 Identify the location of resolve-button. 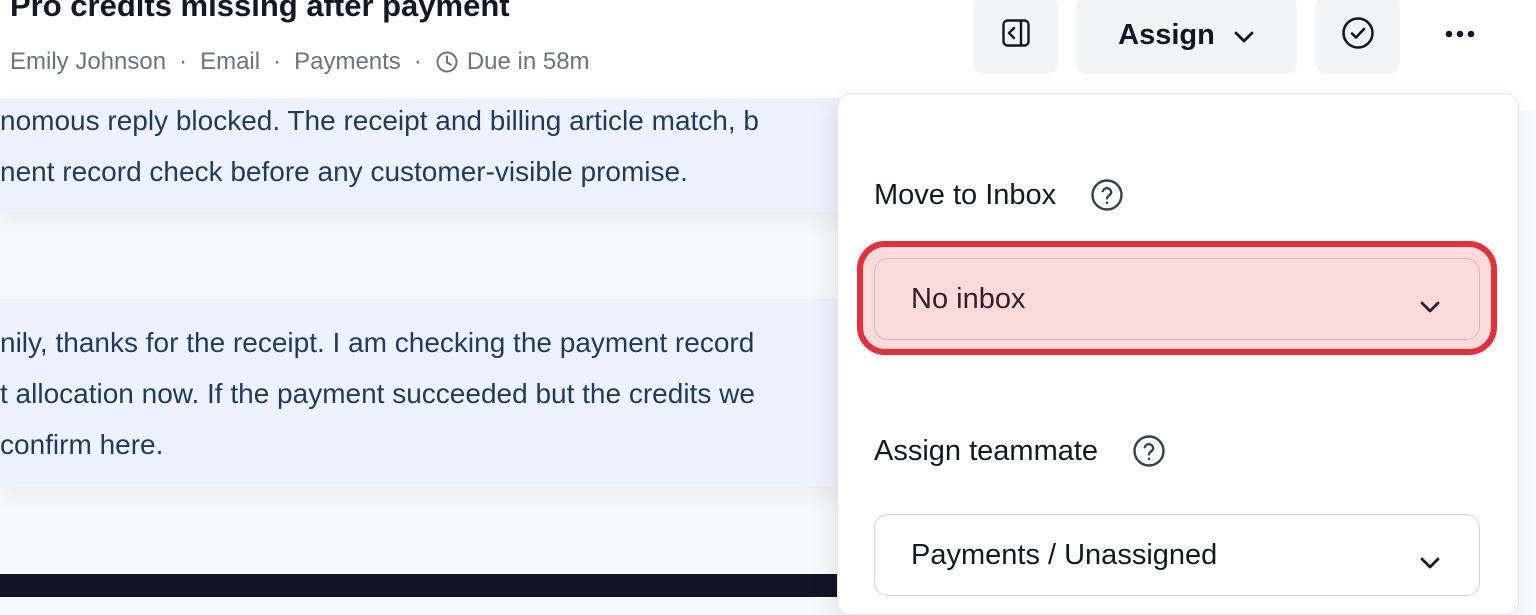
(1357, 37).